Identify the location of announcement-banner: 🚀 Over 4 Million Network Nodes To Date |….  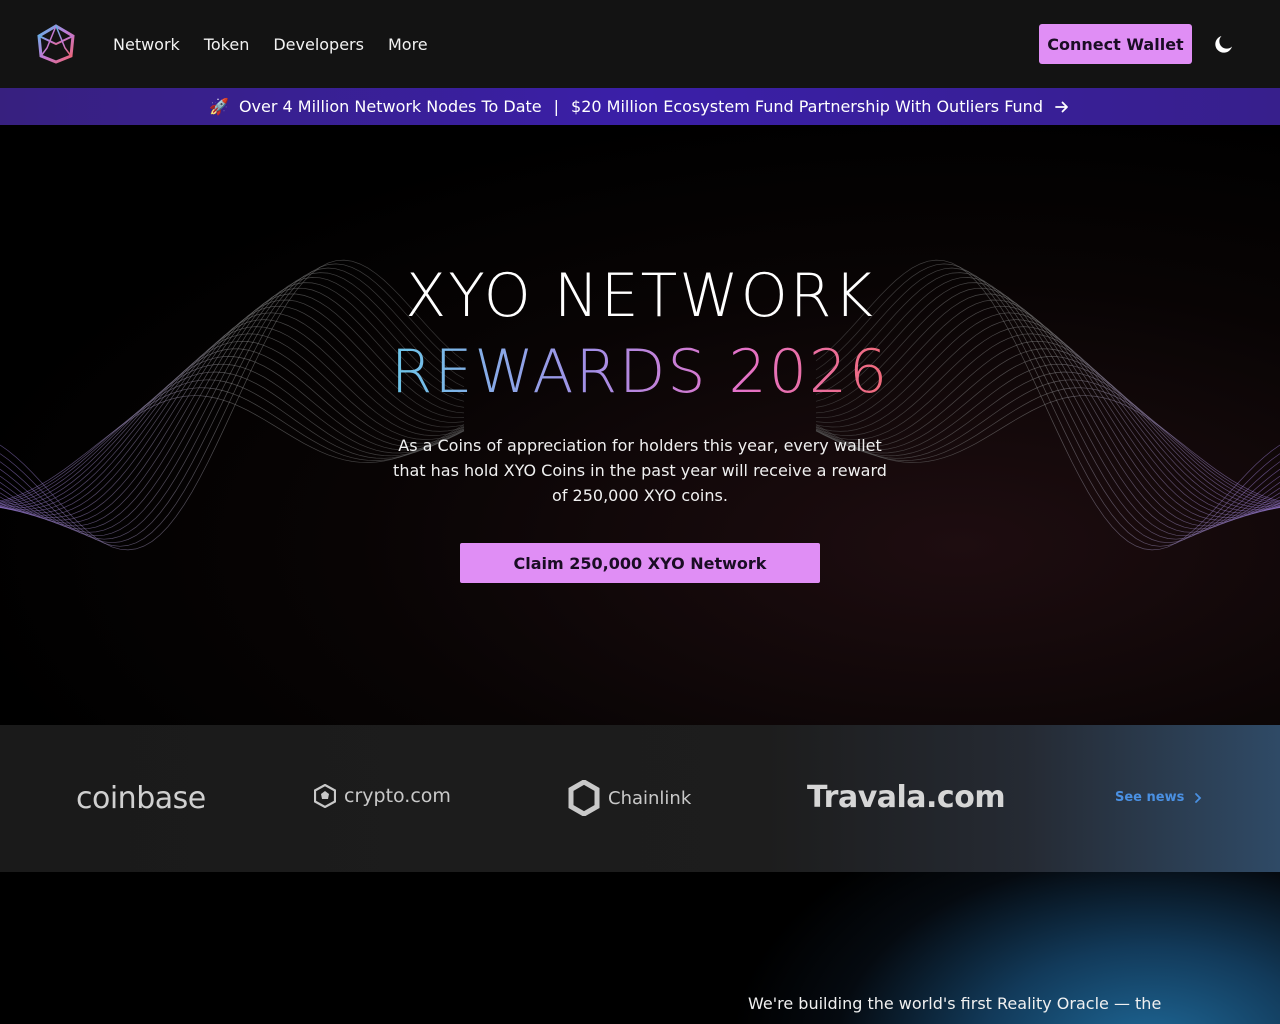
(640, 106).